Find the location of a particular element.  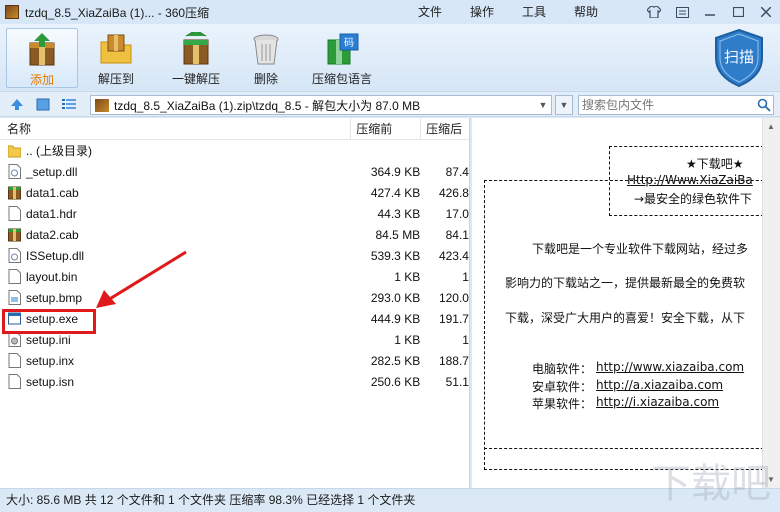

preview-link-apple: http://i.xiazaiba.com is located at coordinates (657, 402).